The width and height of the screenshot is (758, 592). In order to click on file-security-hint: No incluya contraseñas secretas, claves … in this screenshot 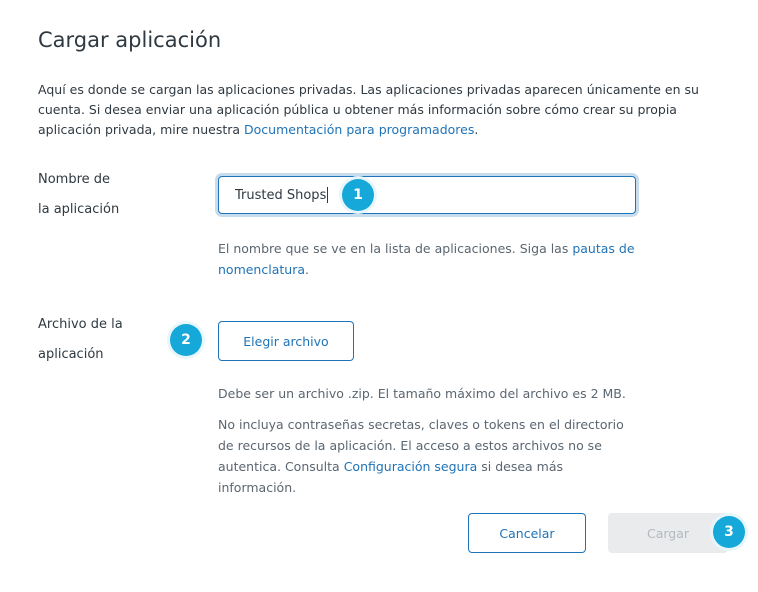, I will do `click(428, 456)`.